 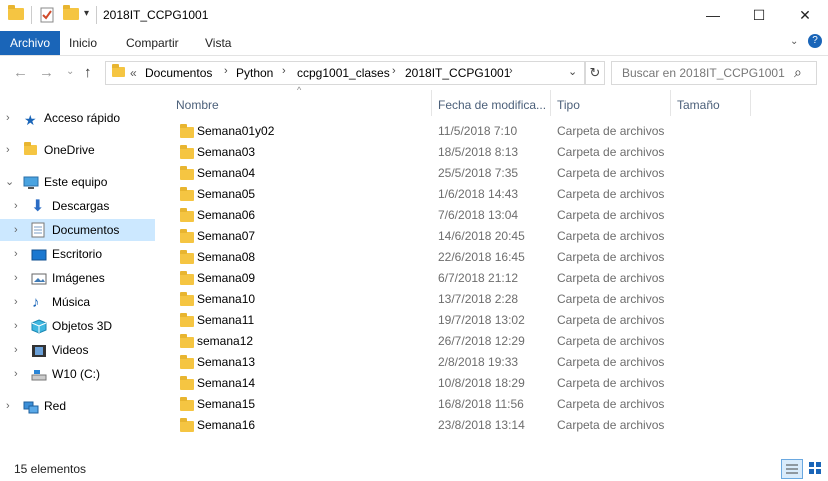 I want to click on ribbon-tabs: Archivo Inicio Compartir Vista ⌄ ?, so click(x=414, y=43).